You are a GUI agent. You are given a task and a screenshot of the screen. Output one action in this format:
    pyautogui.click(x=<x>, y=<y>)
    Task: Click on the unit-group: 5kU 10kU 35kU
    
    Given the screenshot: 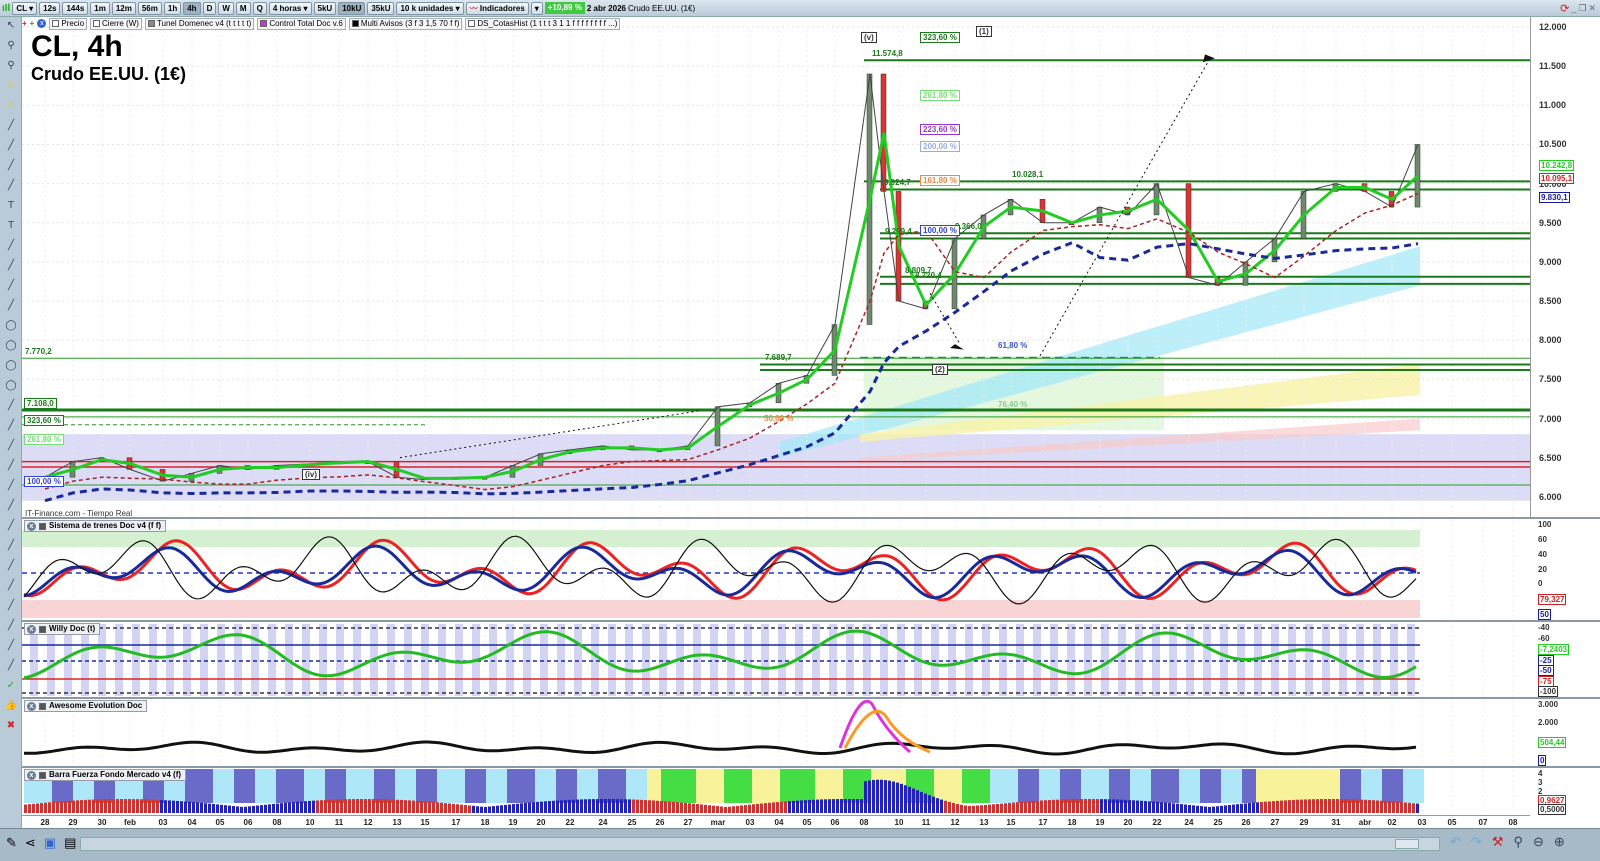 What is the action you would take?
    pyautogui.click(x=354, y=8)
    